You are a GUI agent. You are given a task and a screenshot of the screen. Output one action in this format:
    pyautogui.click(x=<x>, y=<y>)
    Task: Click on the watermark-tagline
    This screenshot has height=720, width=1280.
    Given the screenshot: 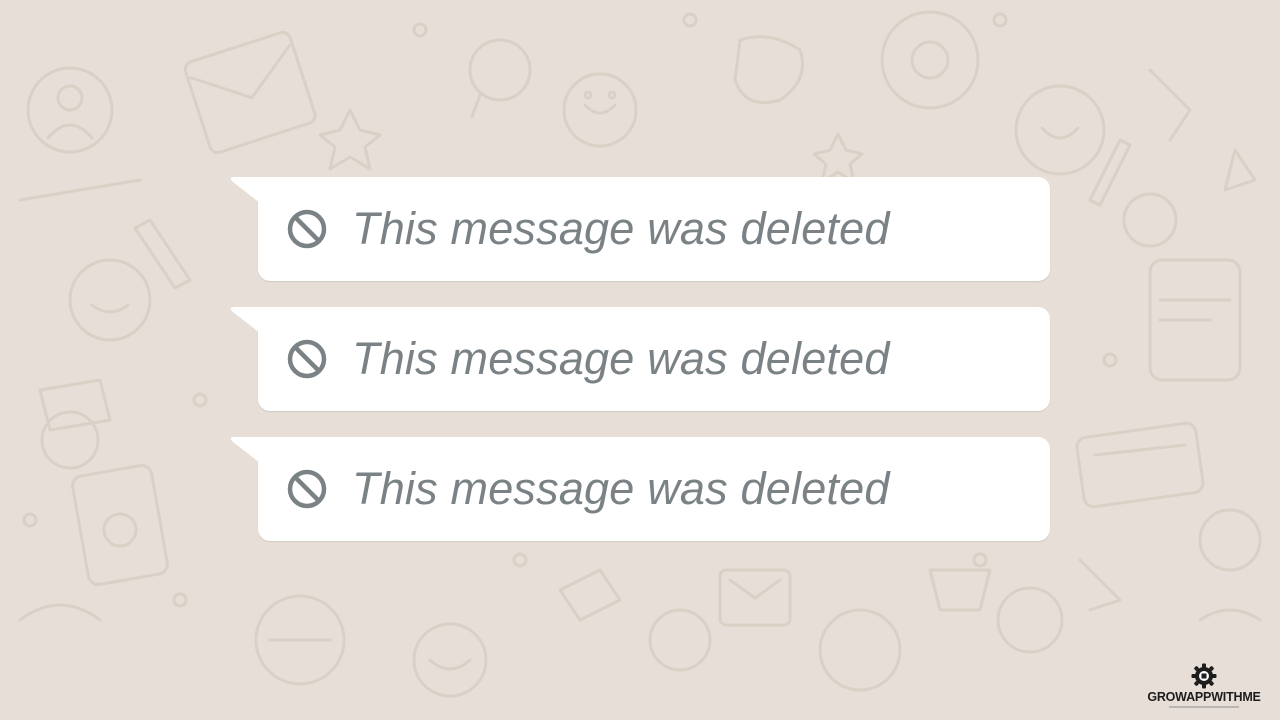 What is the action you would take?
    pyautogui.click(x=1204, y=707)
    